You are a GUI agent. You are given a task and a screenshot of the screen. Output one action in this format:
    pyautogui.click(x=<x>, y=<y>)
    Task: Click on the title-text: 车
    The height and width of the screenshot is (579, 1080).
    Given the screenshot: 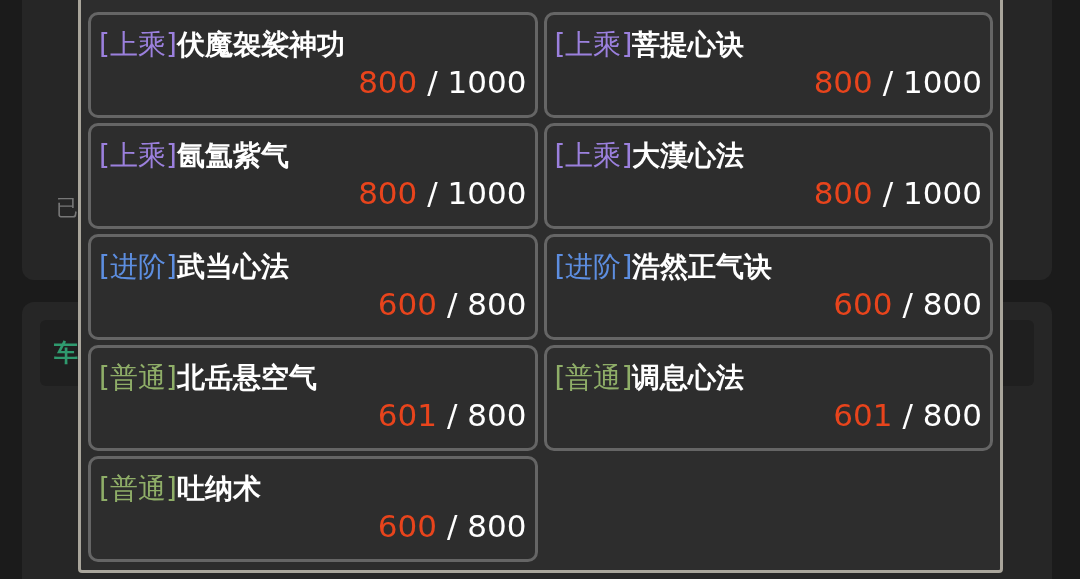 What is the action you would take?
    pyautogui.click(x=66, y=353)
    